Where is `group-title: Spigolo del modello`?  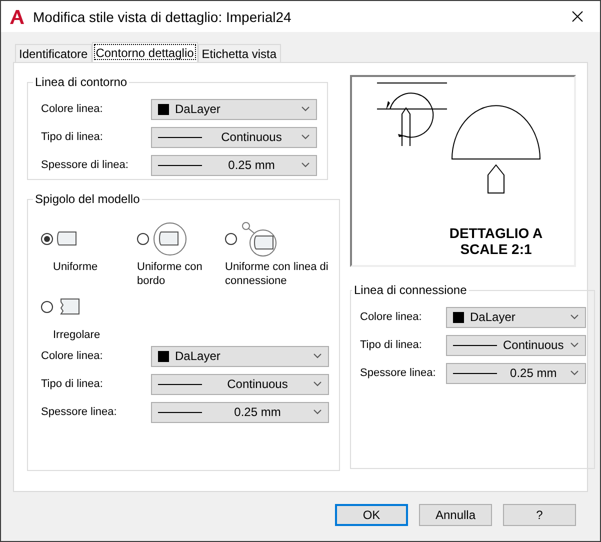
group-title: Spigolo del modello is located at coordinates (87, 199).